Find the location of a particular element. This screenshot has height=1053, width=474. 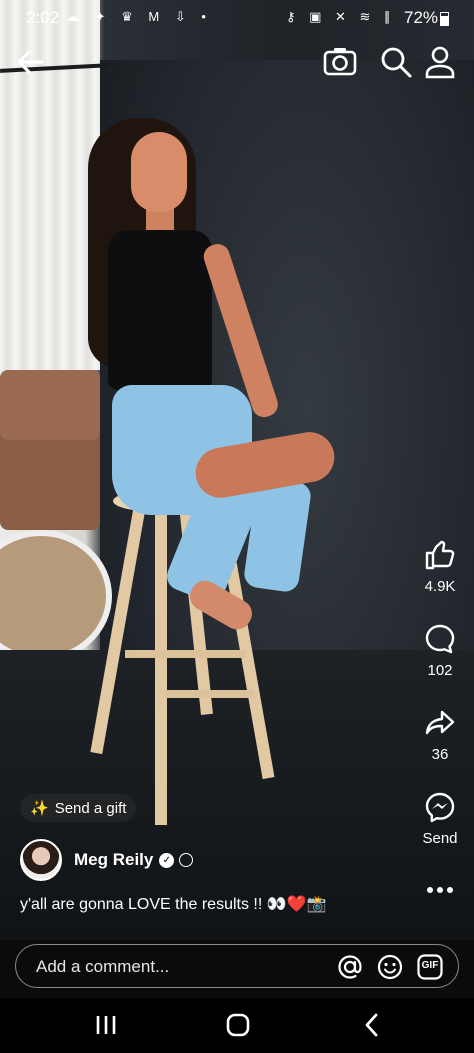

more-options-button is located at coordinates (440, 890).